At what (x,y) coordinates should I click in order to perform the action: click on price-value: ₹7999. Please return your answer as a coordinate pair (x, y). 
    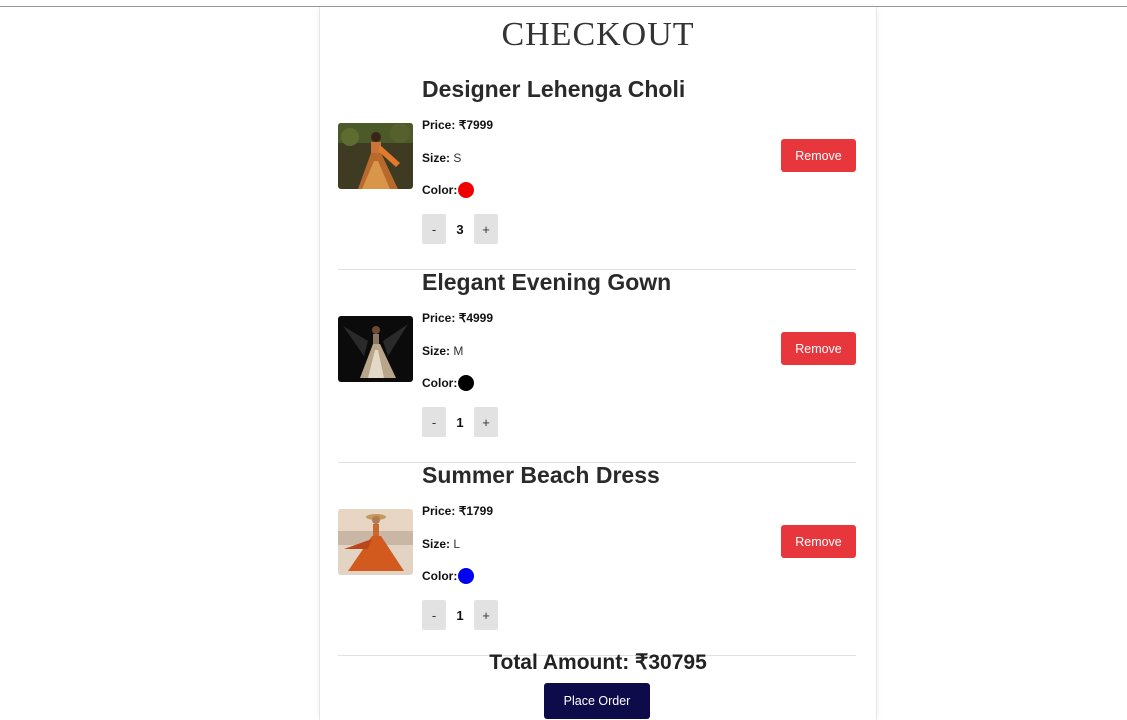
    Looking at the image, I should click on (476, 125).